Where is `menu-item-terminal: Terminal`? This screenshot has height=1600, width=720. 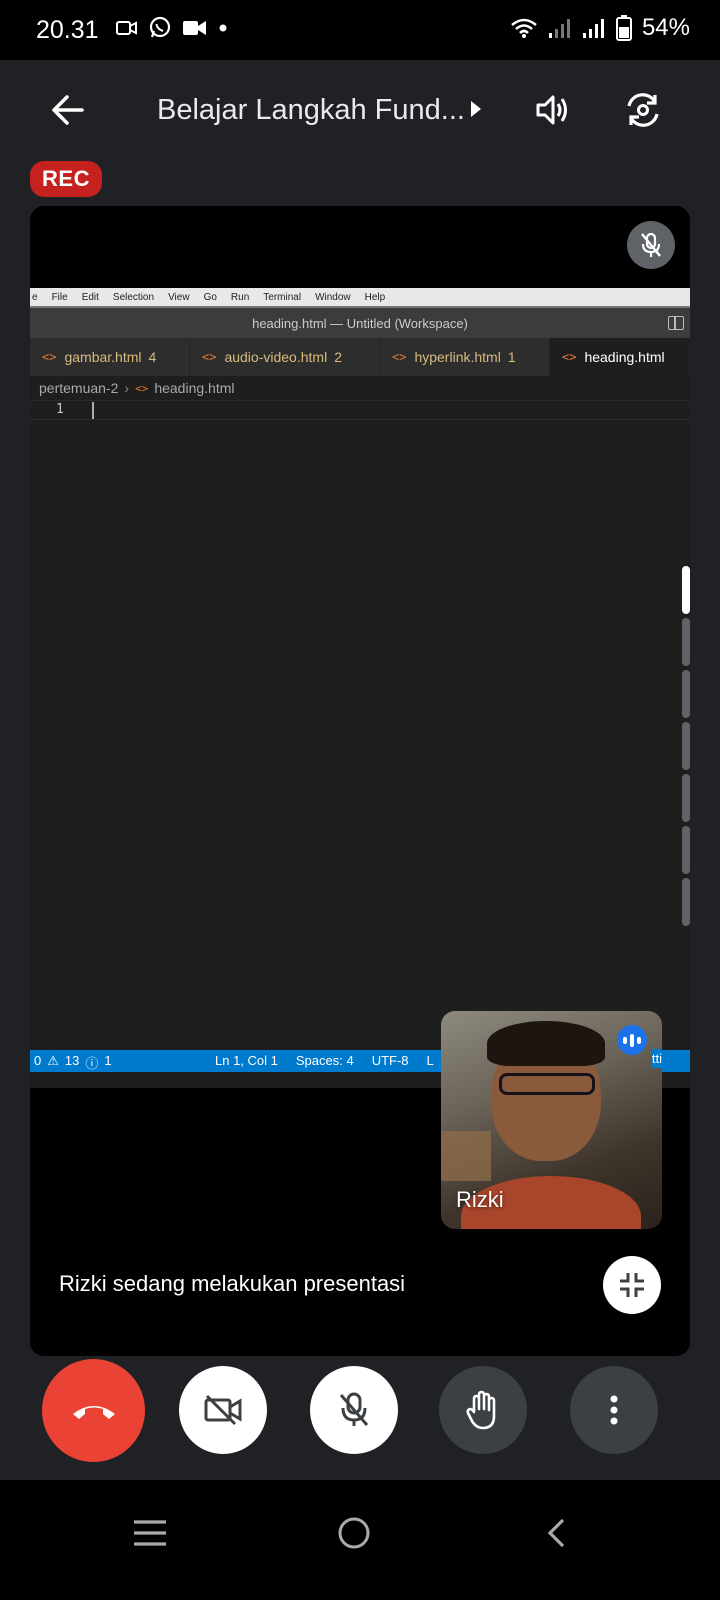 menu-item-terminal: Terminal is located at coordinates (282, 297).